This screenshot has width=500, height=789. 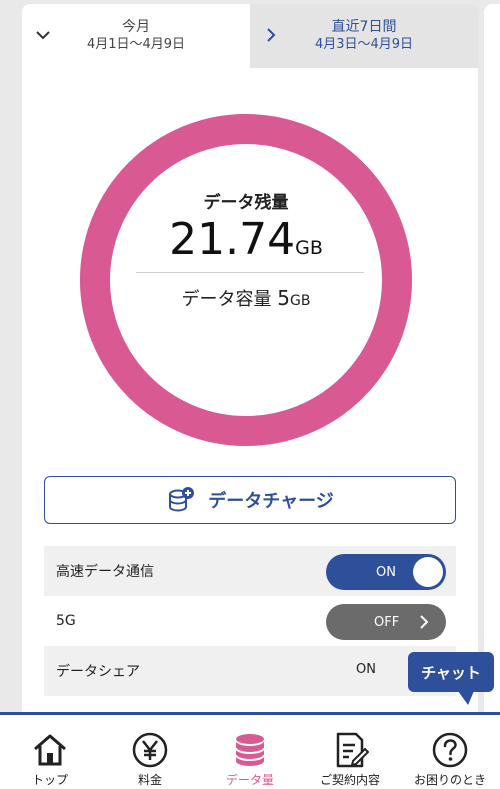 I want to click on chevron-down-icon, so click(x=43, y=35).